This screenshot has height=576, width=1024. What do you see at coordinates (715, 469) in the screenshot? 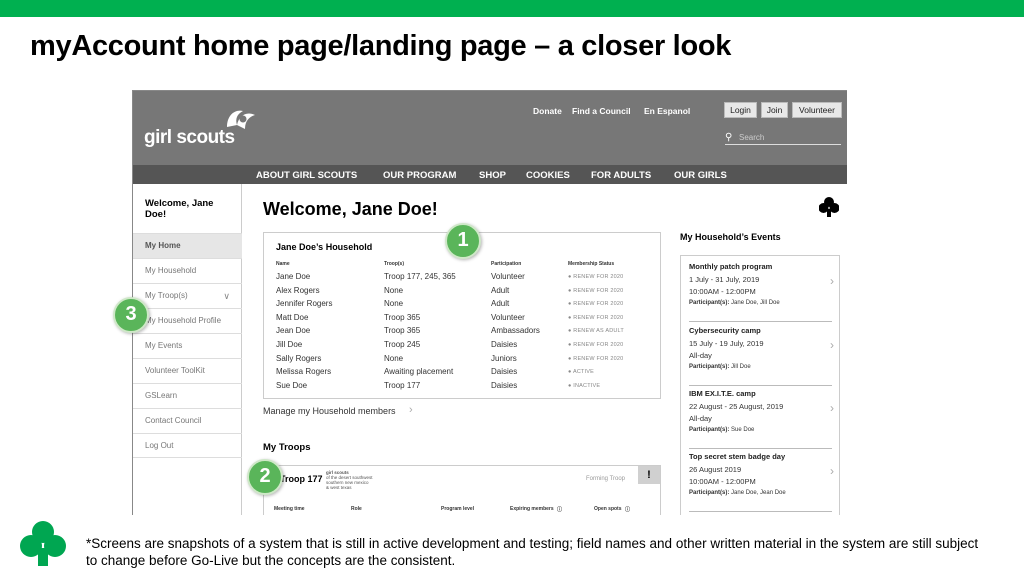
I see `event-date: 26 August 2019` at bounding box center [715, 469].